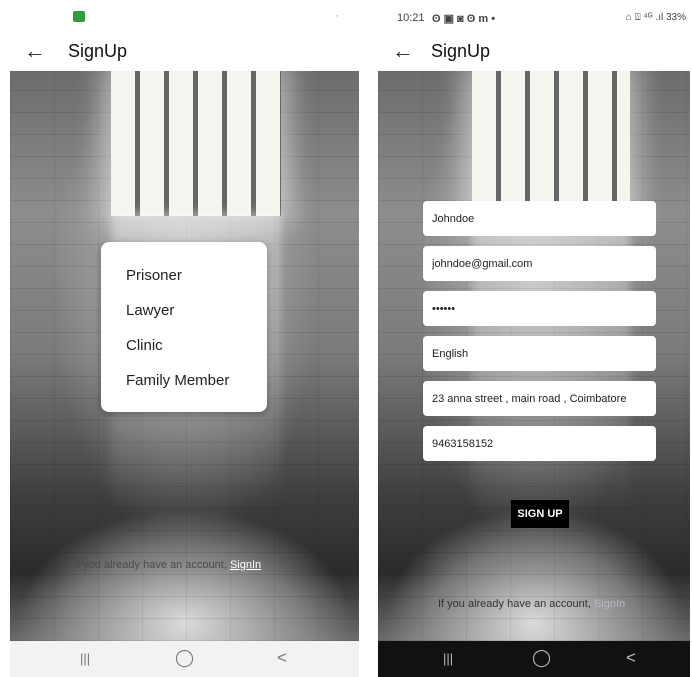 This screenshot has width=692, height=677. I want to click on name-field-container, so click(539, 218).